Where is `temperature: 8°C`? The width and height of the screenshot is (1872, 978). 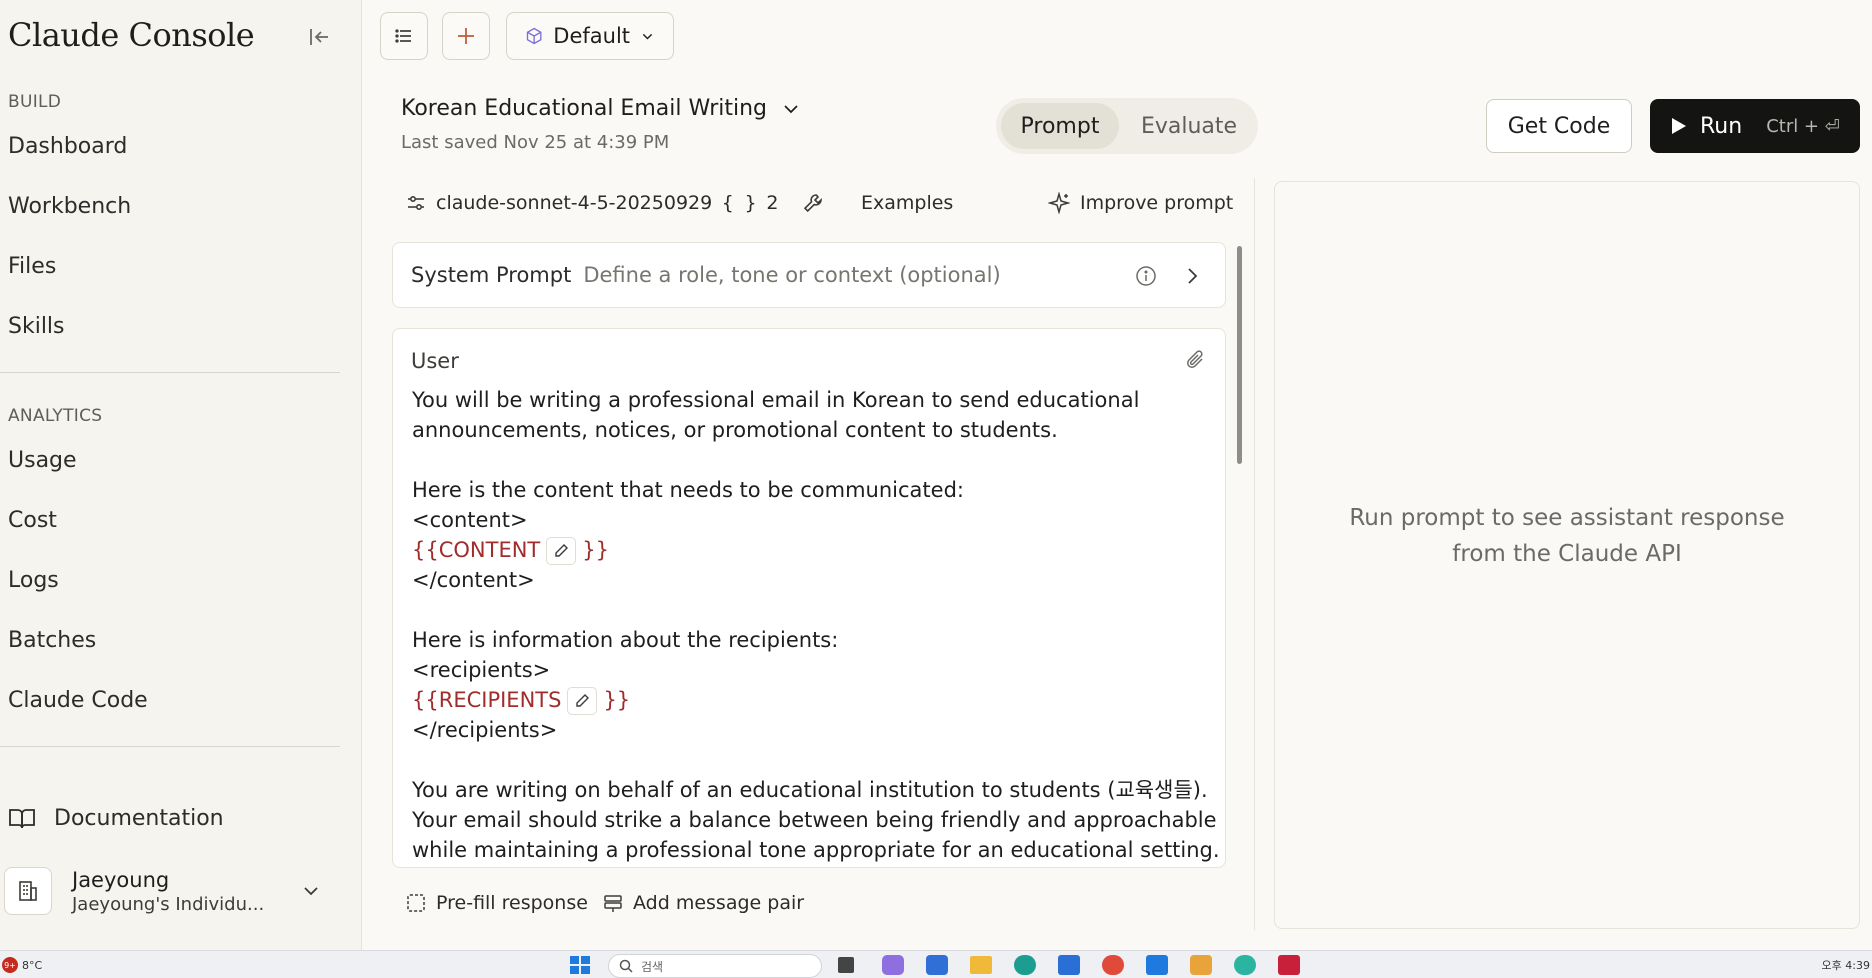
temperature: 8°C is located at coordinates (32, 965).